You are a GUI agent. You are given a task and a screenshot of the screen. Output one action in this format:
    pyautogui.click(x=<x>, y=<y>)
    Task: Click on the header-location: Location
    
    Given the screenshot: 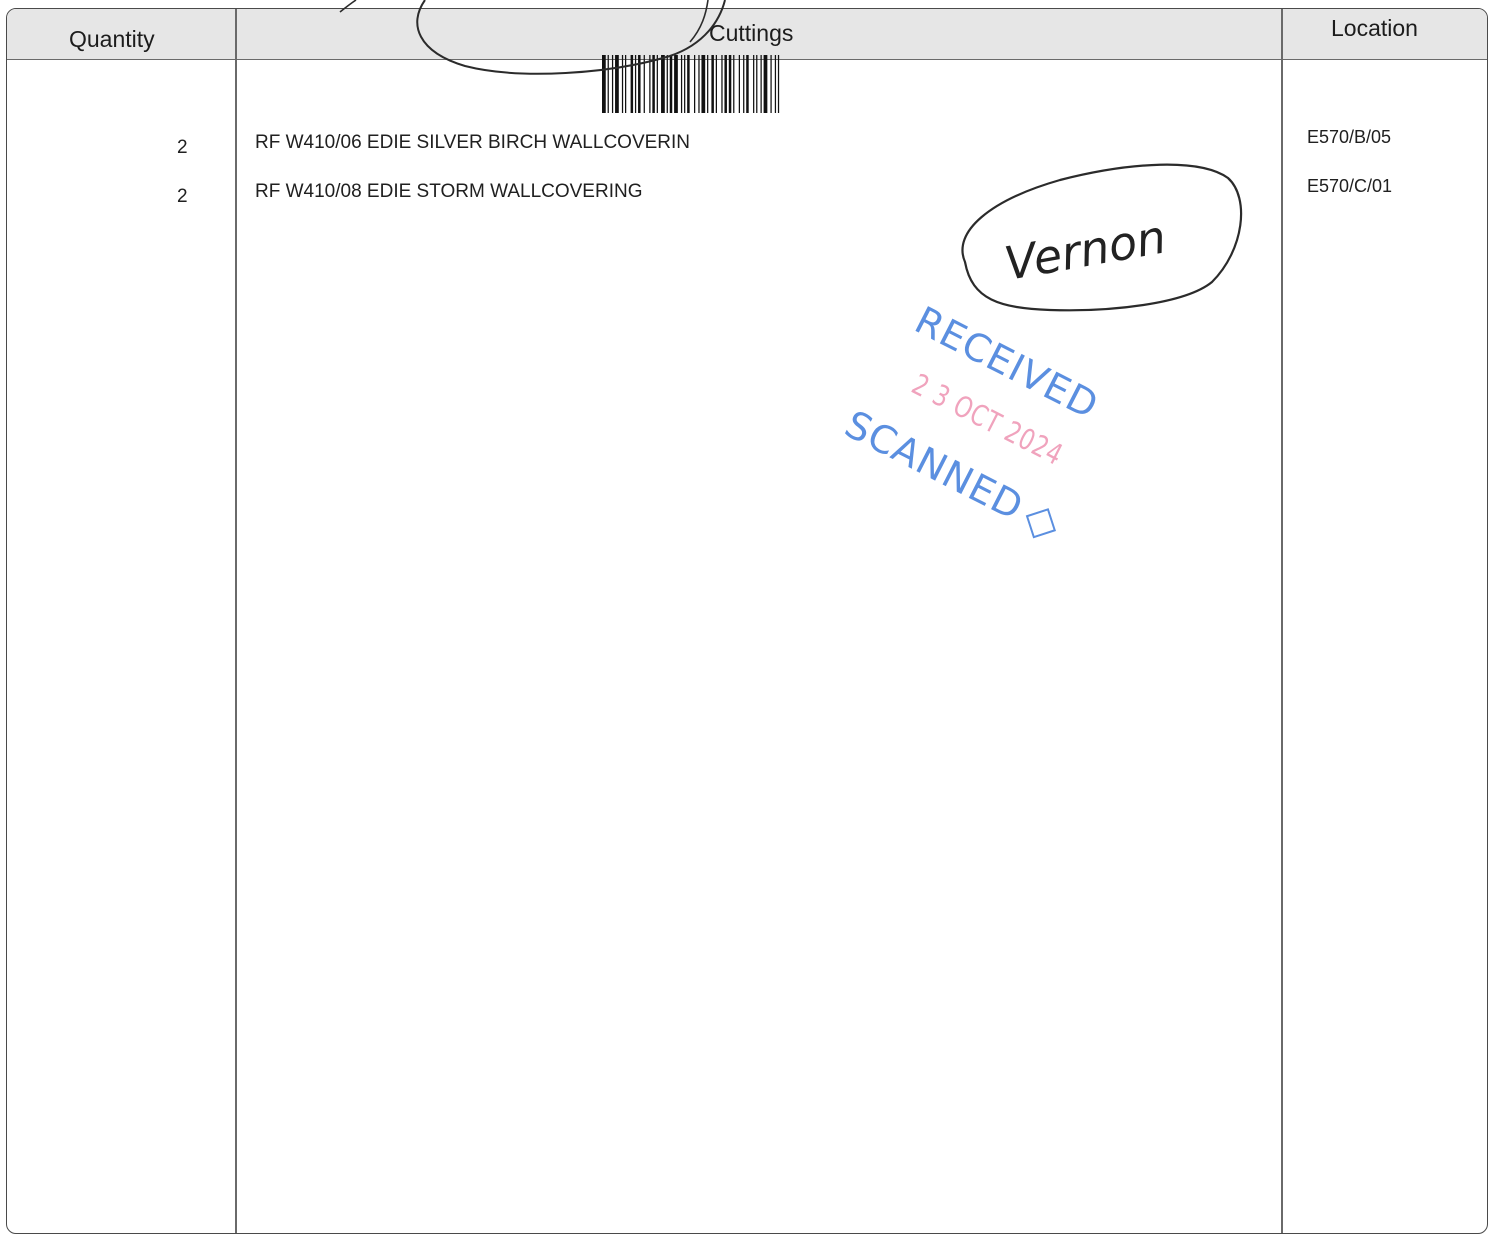 What is the action you would take?
    pyautogui.click(x=1374, y=28)
    